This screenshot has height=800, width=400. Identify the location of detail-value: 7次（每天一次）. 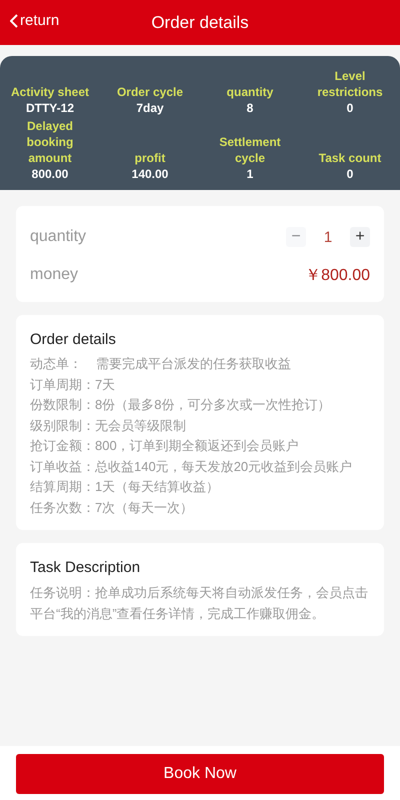
(144, 507).